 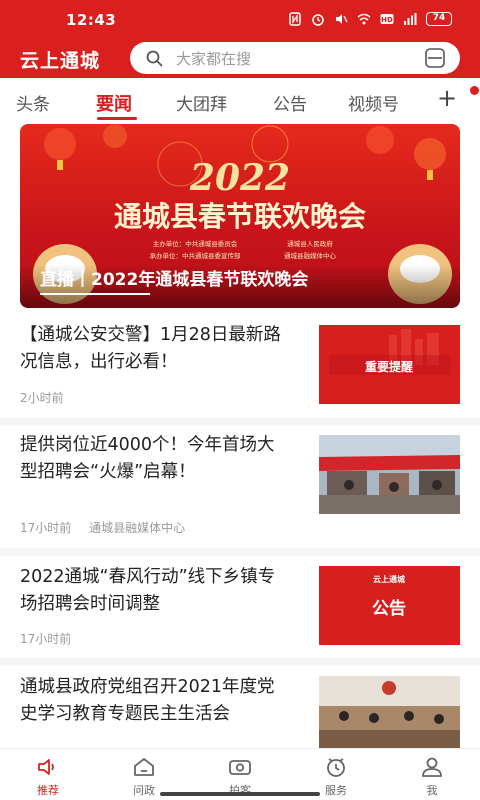 I want to click on news-meta: 2小时前, so click(x=49, y=397).